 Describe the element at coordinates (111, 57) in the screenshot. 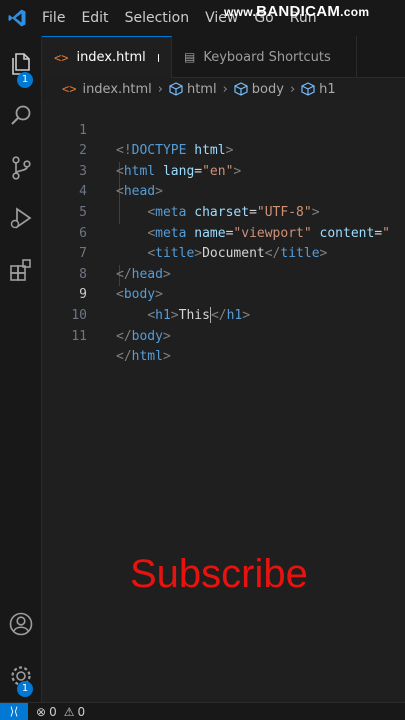

I see `tab-label: index.html` at that location.